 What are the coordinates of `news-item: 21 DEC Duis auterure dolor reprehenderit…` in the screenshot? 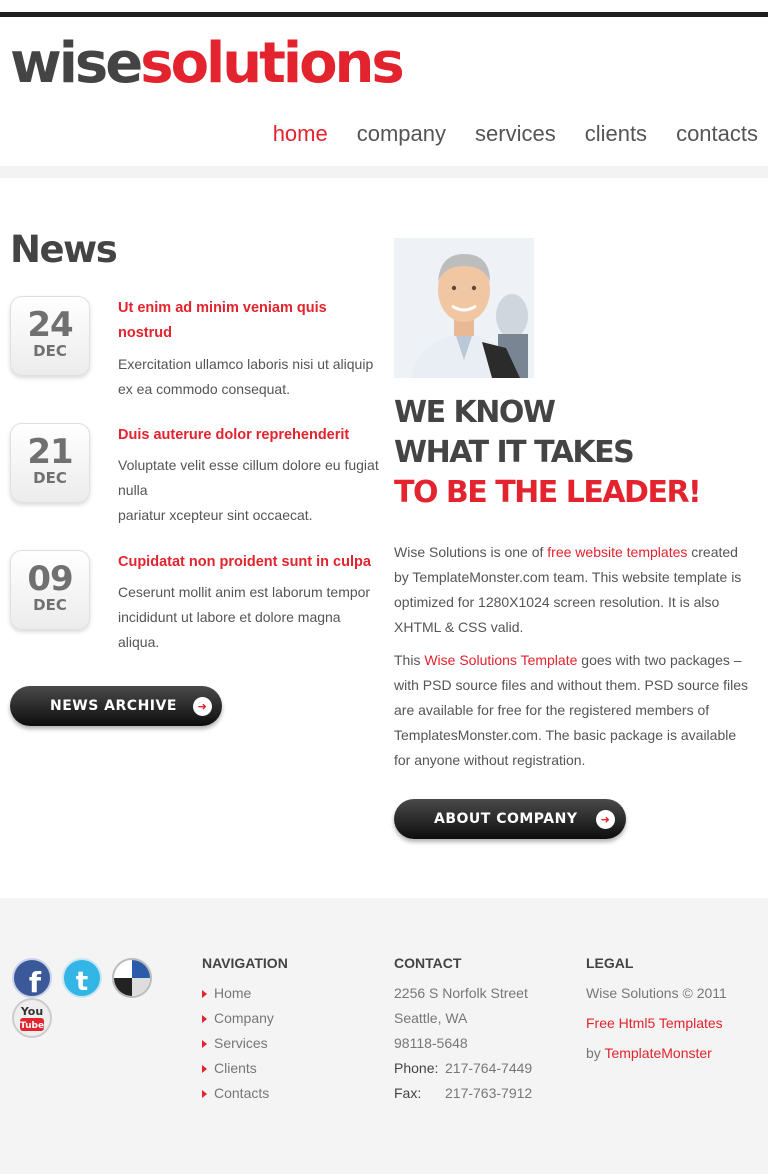 It's located at (195, 478).